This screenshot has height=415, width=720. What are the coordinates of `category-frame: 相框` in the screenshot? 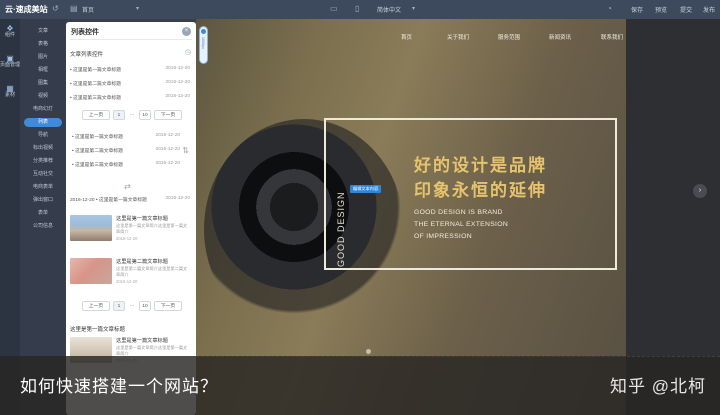 It's located at (43, 70).